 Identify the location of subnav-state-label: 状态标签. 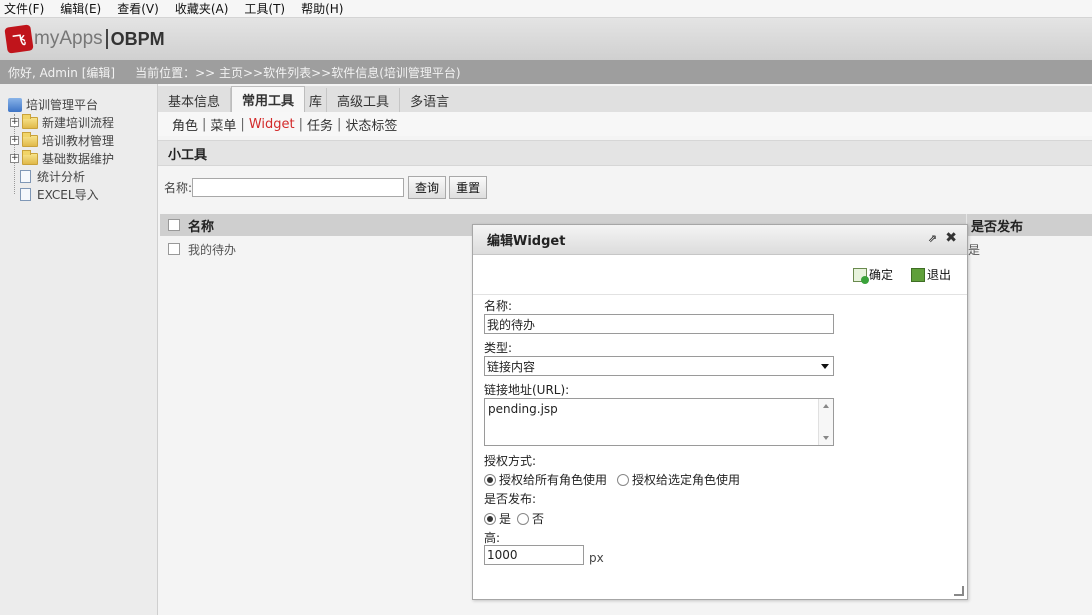
(371, 124).